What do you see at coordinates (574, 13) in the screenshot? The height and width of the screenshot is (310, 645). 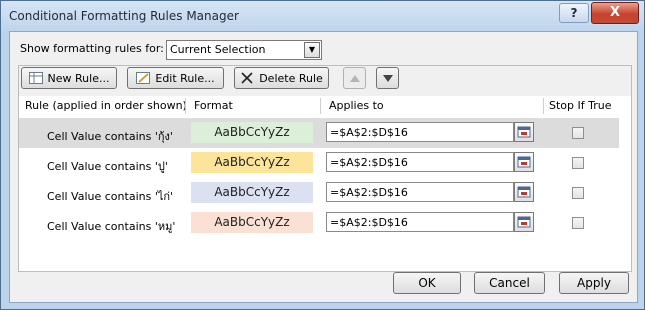 I see `help-button: ?` at bounding box center [574, 13].